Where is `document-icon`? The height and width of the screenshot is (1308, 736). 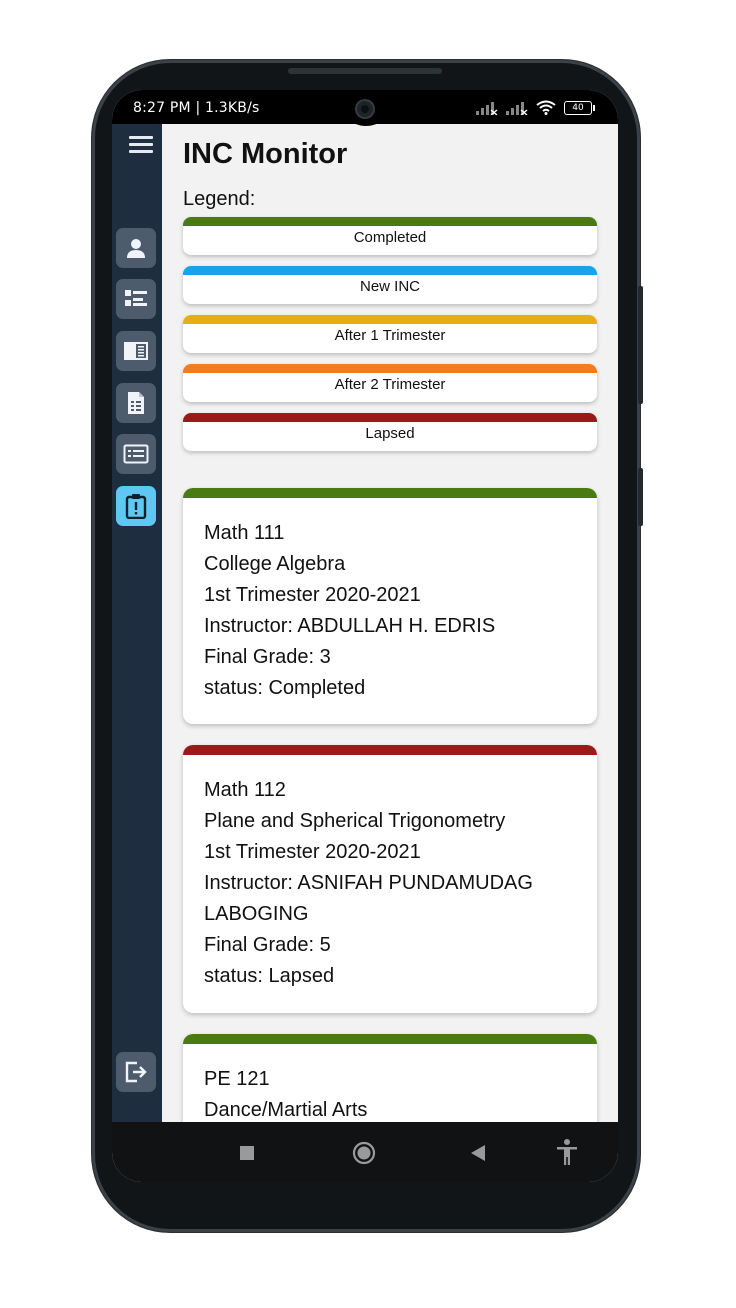
document-icon is located at coordinates (136, 403).